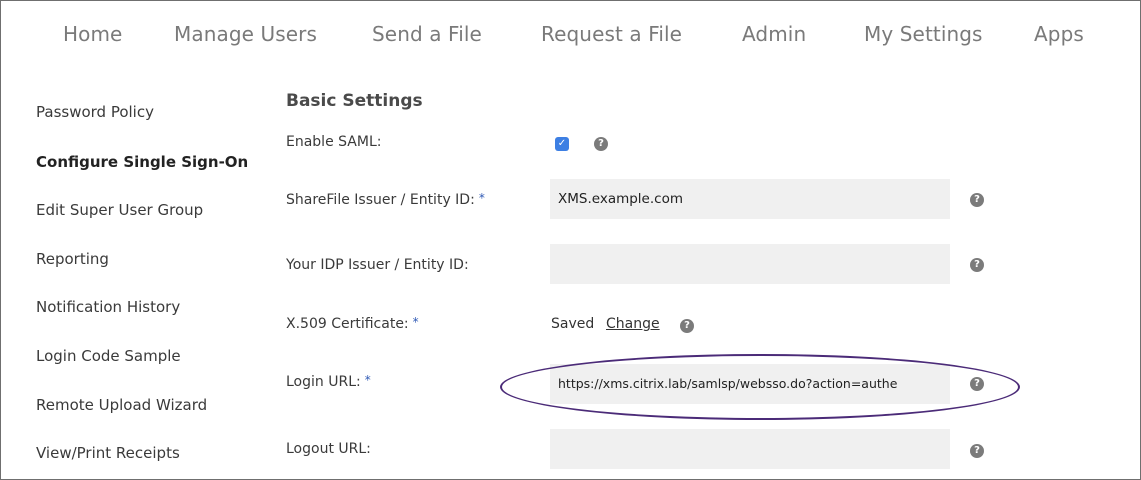 The image size is (1141, 480). Describe the element at coordinates (92, 34) in the screenshot. I see `nav-home: Home` at that location.